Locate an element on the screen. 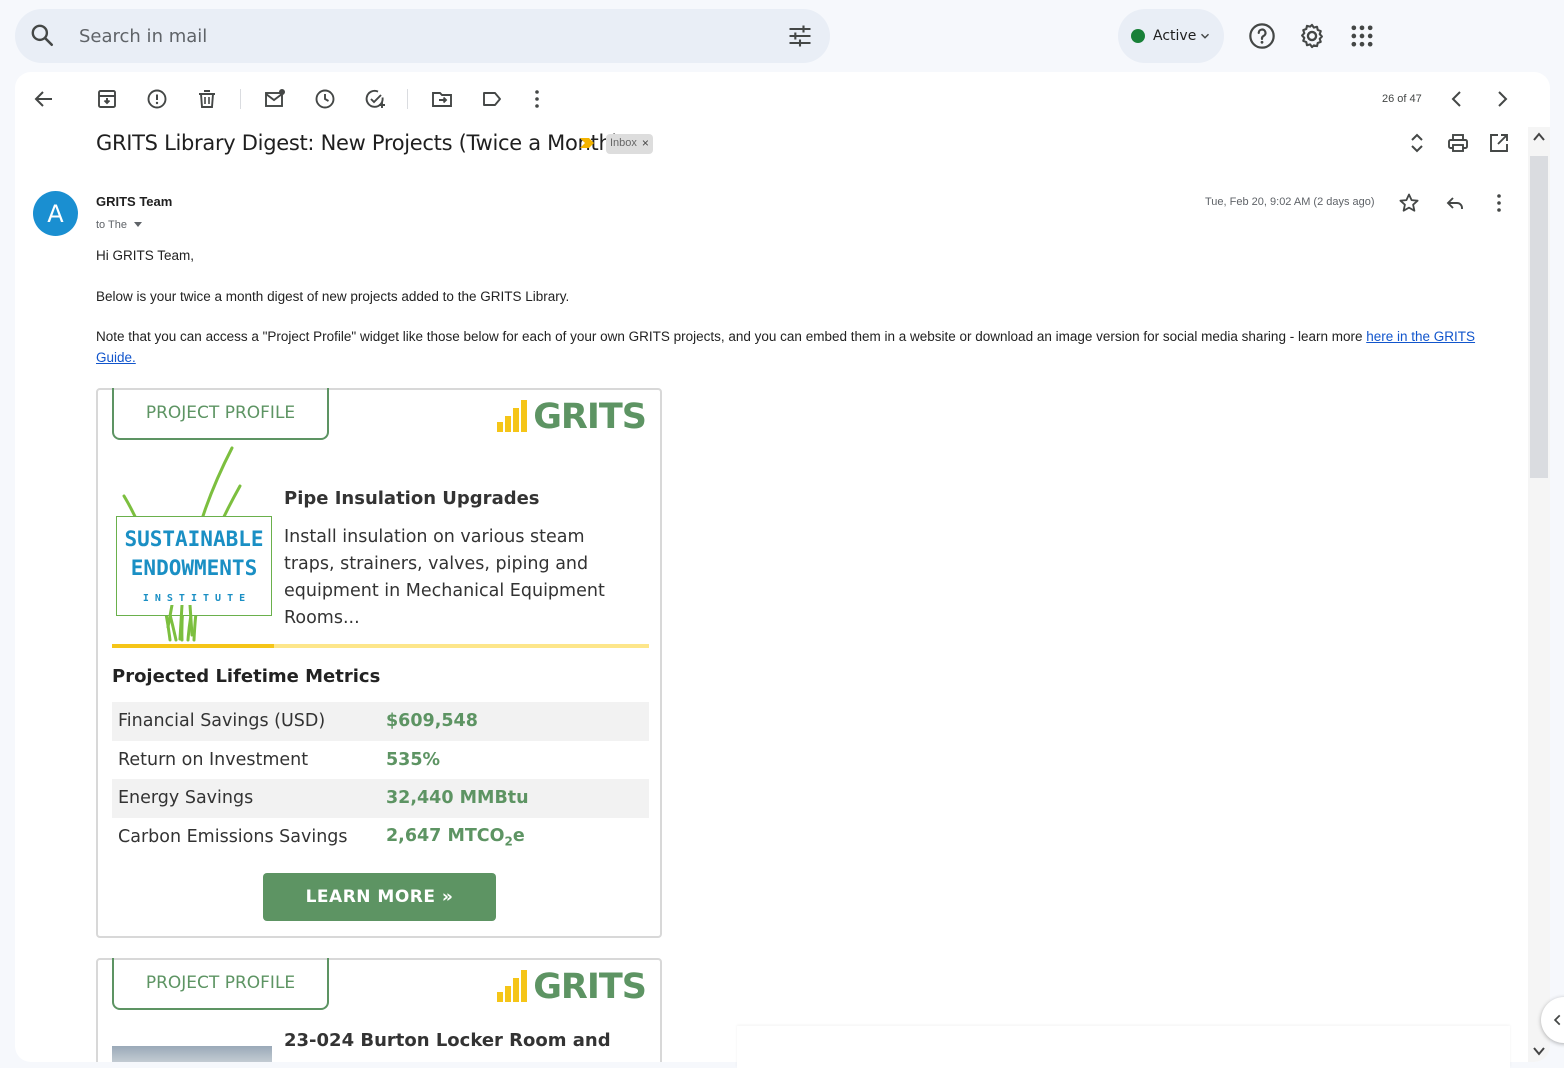 The width and height of the screenshot is (1564, 1068). recipient-text: to The is located at coordinates (111, 225).